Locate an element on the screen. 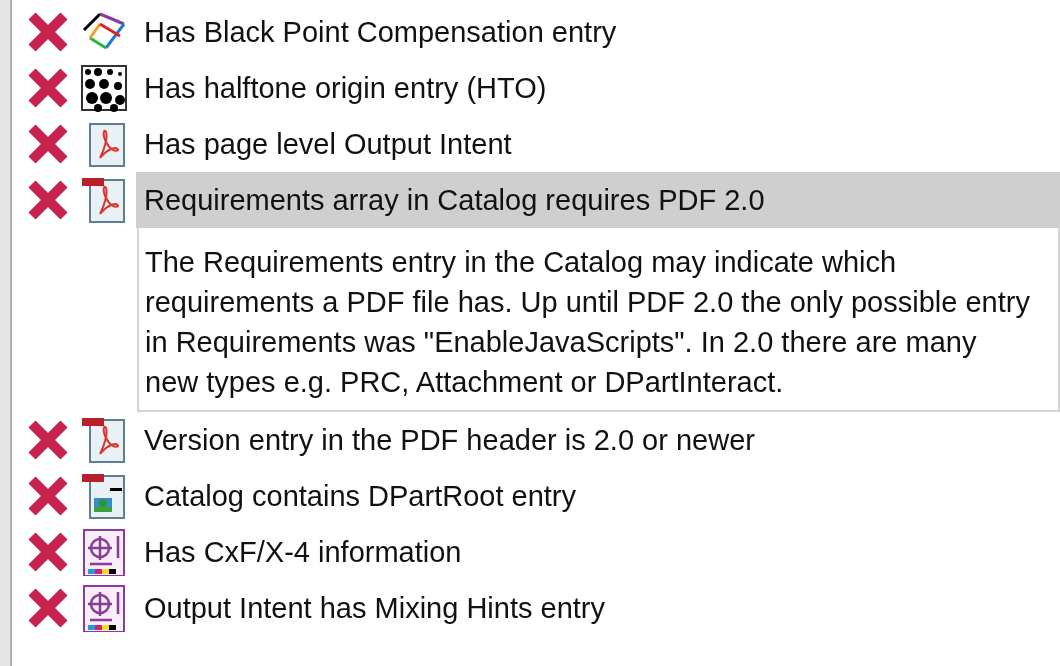 Image resolution: width=1060 pixels, height=666 pixels. check-item: Requirements array in Catalog requires PDF 2.0 is located at coordinates (598, 200).